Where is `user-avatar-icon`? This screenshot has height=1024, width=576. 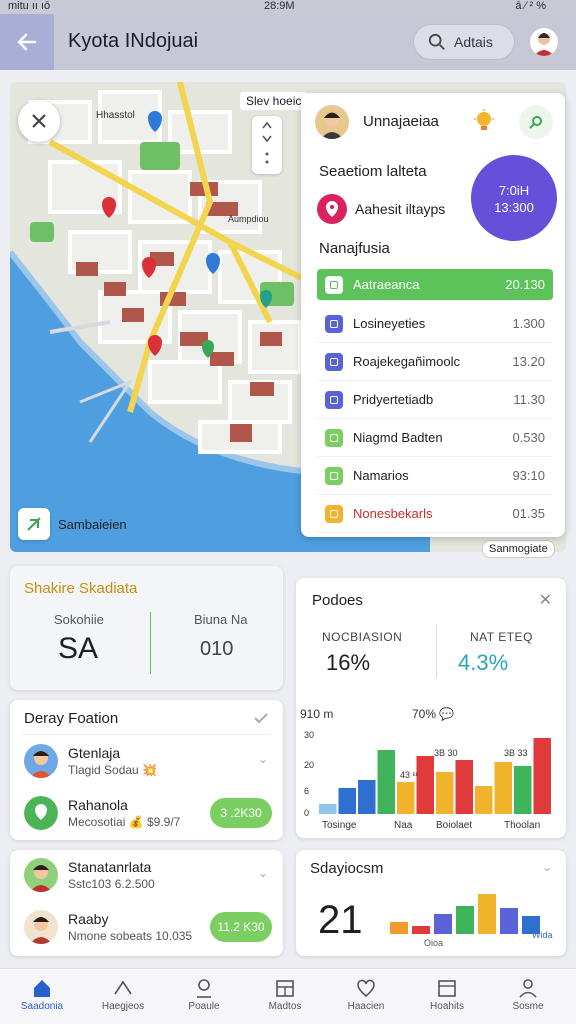 user-avatar-icon is located at coordinates (544, 44).